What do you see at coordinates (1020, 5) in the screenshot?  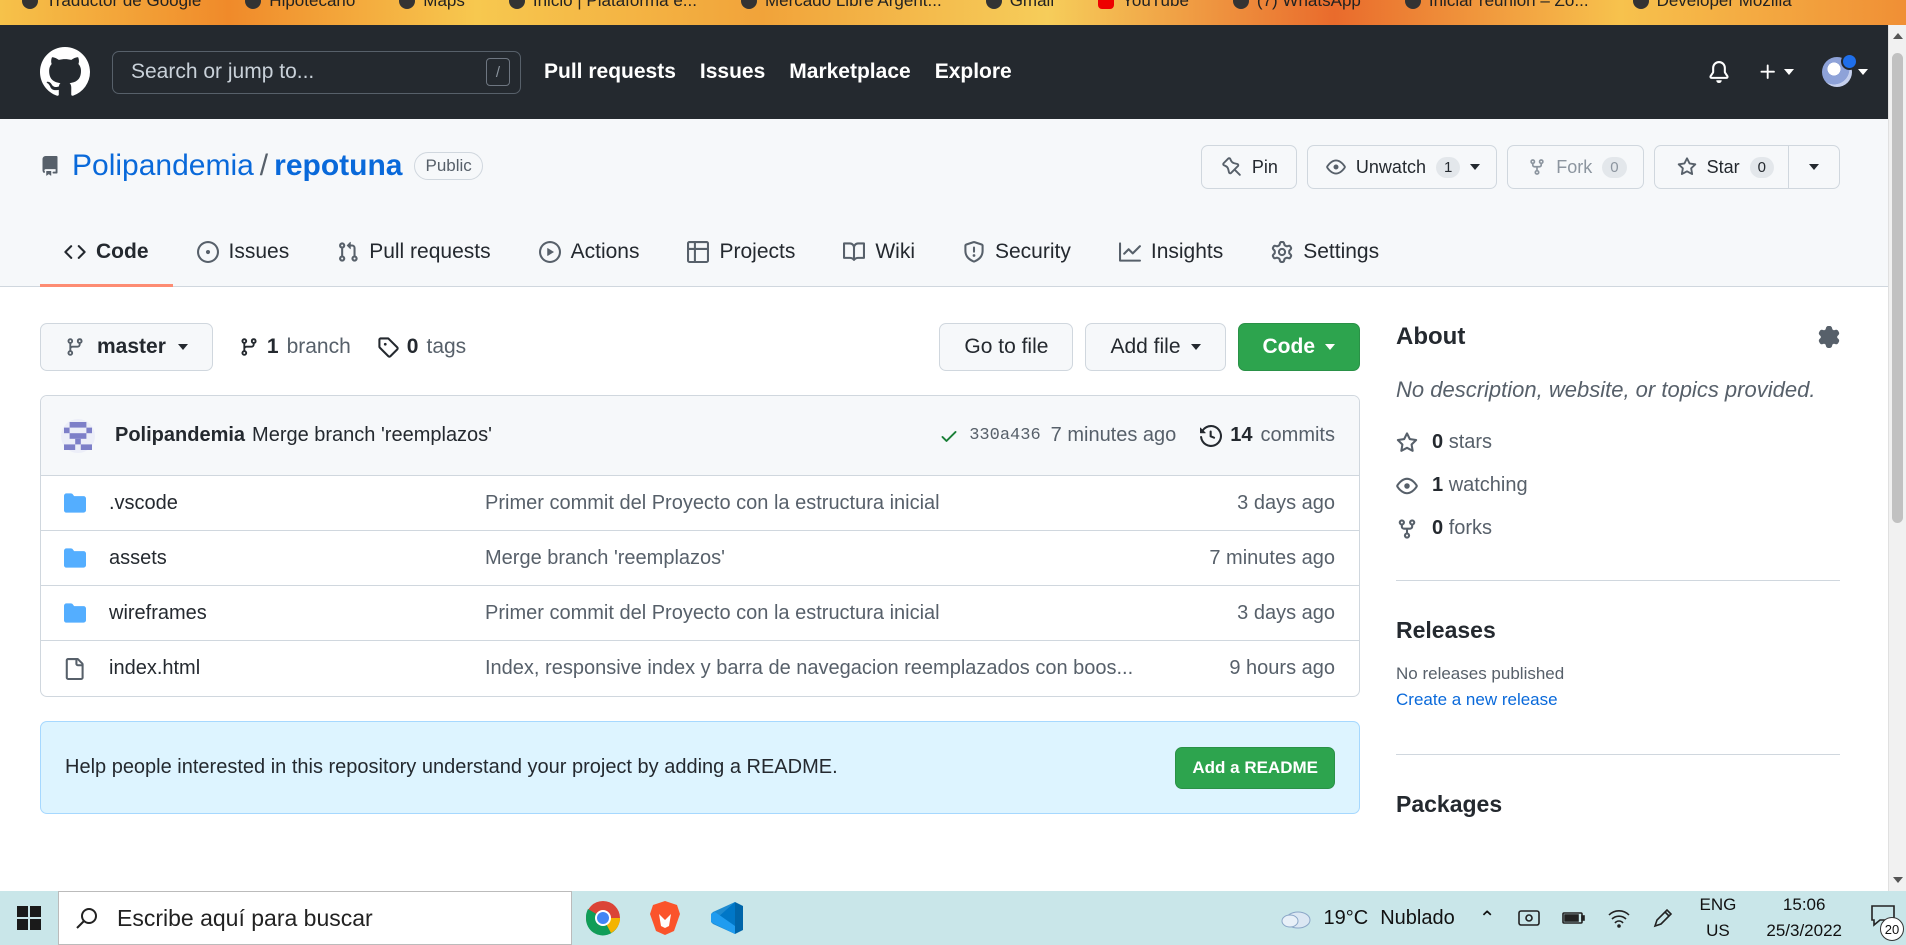 I see `bookmark-item: Gmail` at bounding box center [1020, 5].